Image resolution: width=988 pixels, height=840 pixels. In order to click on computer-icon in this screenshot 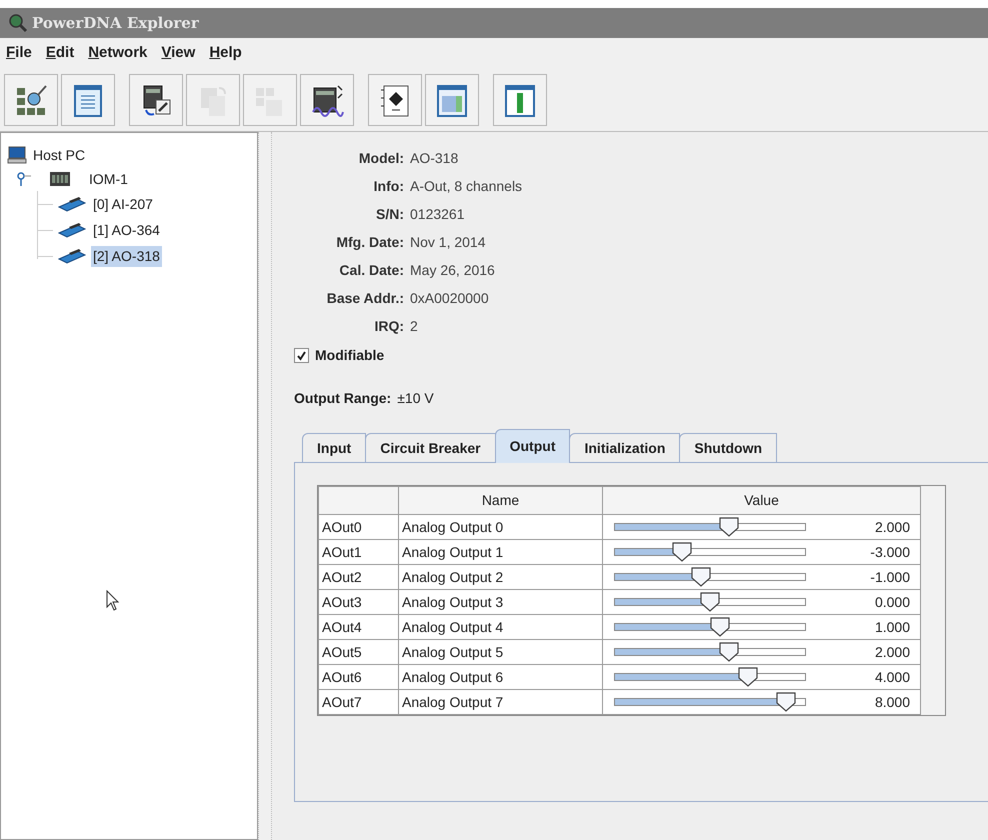, I will do `click(17, 155)`.